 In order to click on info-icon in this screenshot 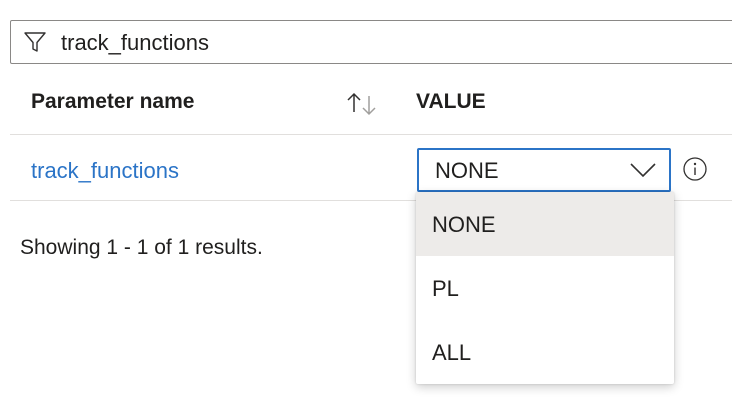, I will do `click(695, 169)`.